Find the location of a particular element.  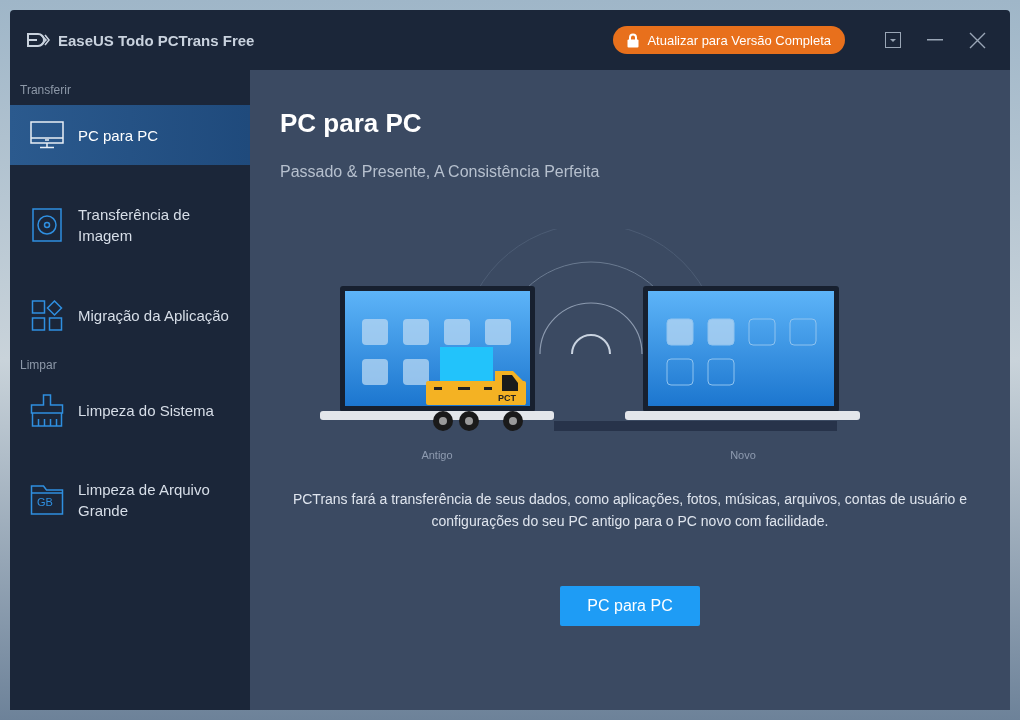

page-title: PC para PC is located at coordinates (351, 123).